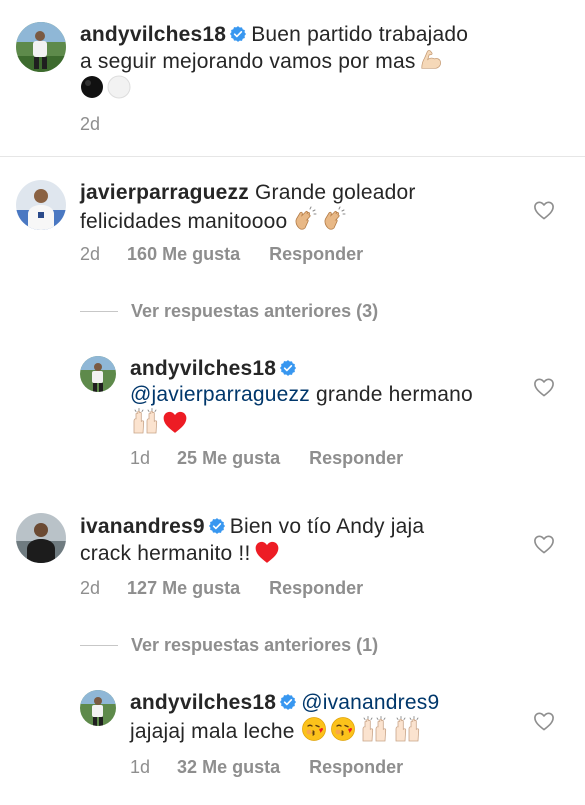 This screenshot has height=805, width=585. I want to click on comment-avatar-ivanandres9, so click(41, 538).